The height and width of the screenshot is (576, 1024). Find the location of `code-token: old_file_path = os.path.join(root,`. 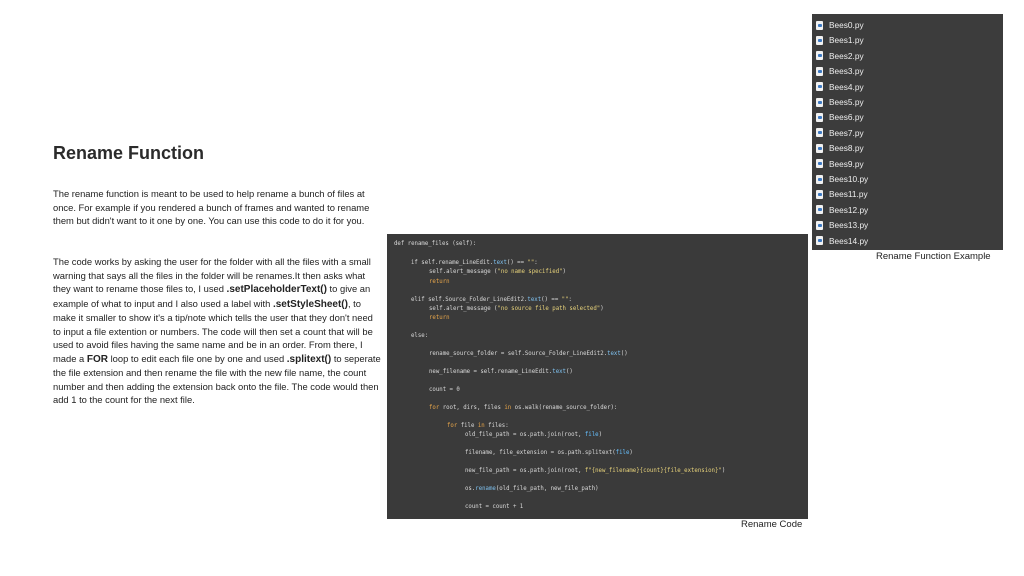

code-token: old_file_path = os.path.join(root, is located at coordinates (525, 435).